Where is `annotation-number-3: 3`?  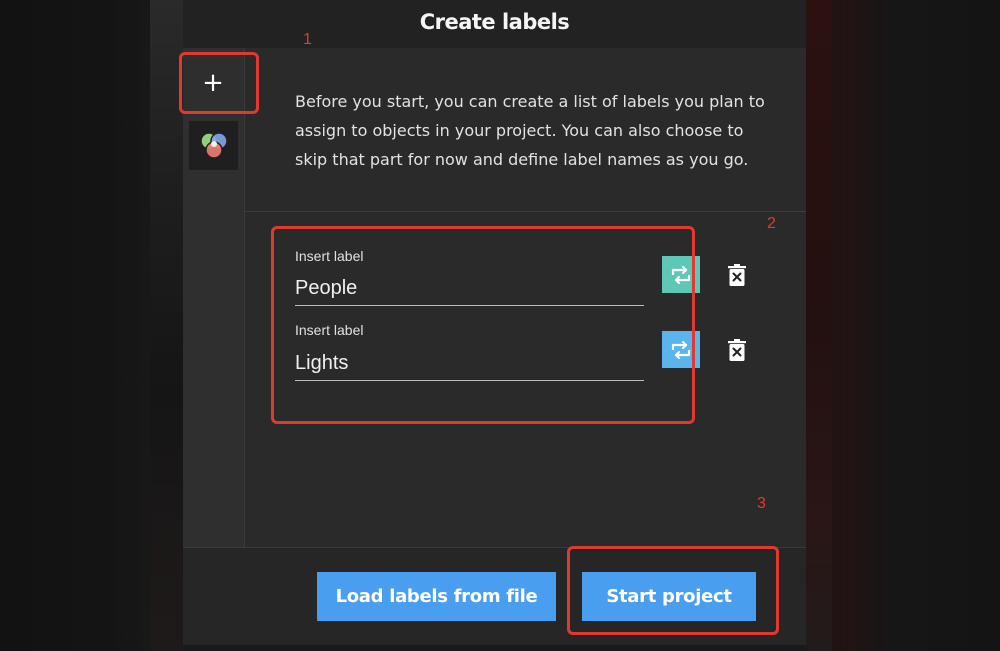
annotation-number-3: 3 is located at coordinates (761, 503).